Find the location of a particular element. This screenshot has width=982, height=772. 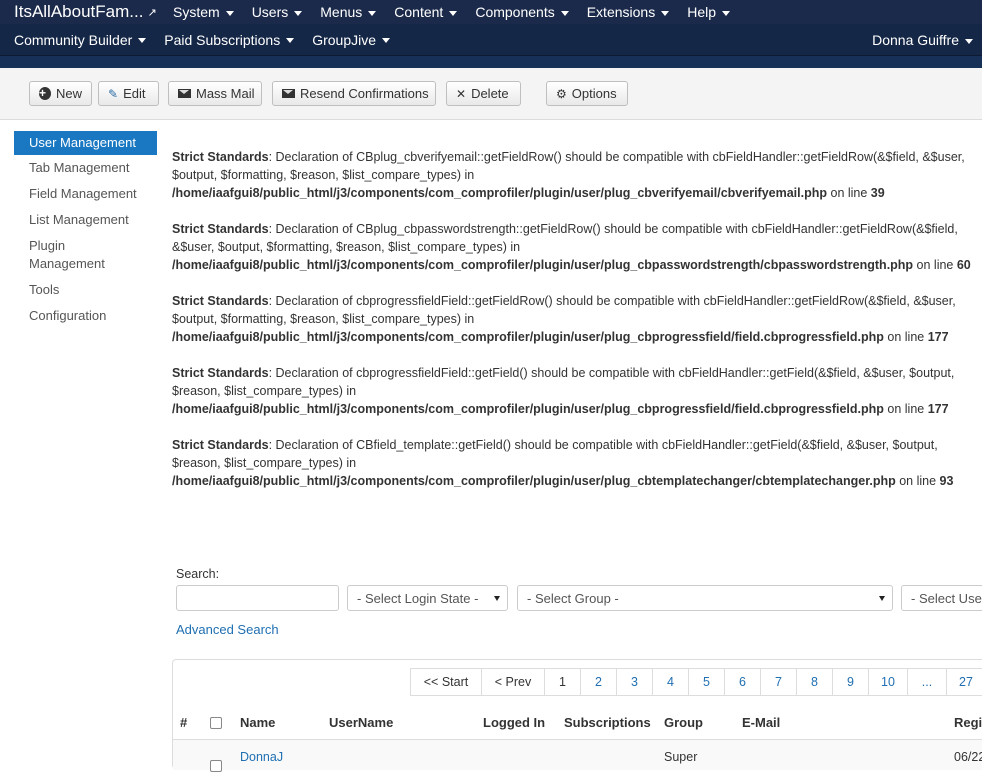

pager-page: 10 is located at coordinates (888, 682).